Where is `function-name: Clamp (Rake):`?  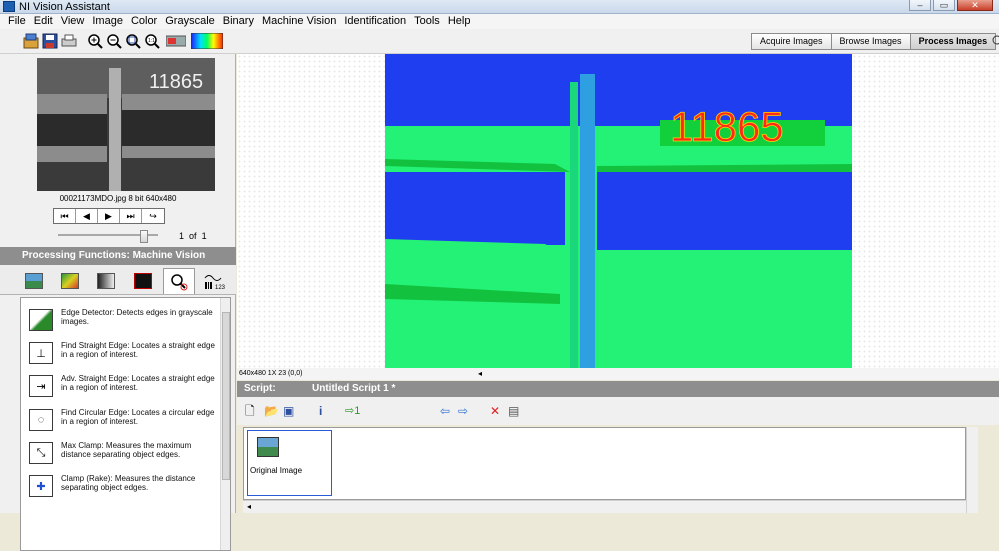 function-name: Clamp (Rake): is located at coordinates (87, 478).